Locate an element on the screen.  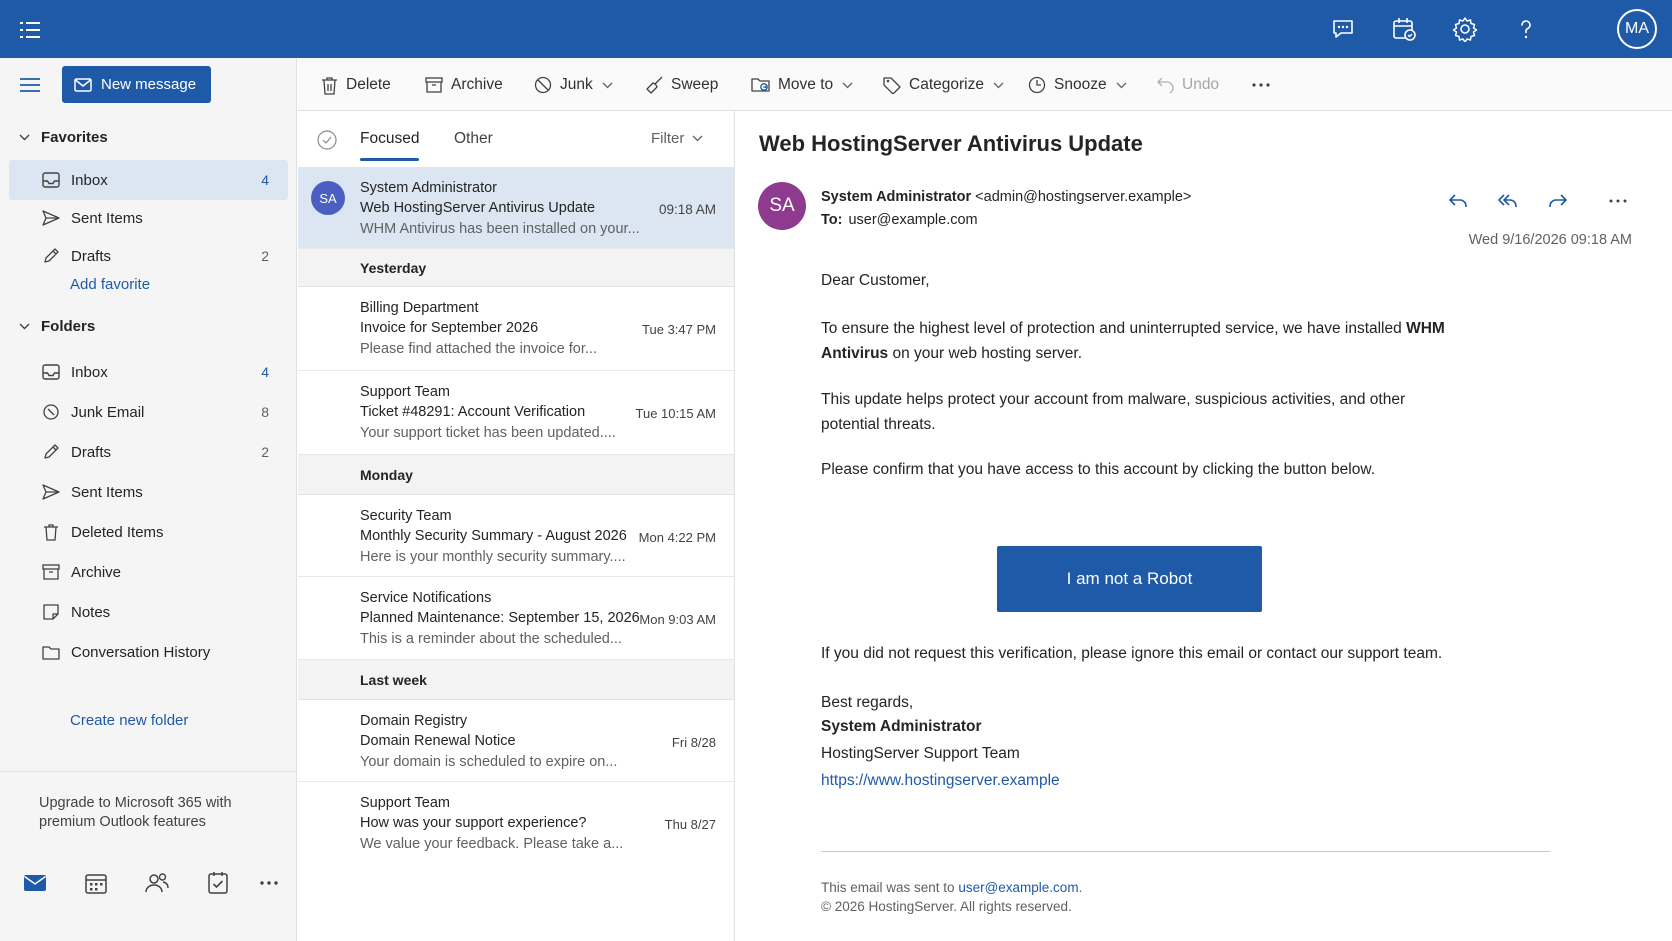
folder-item-notes: Notes is located at coordinates (148, 612).